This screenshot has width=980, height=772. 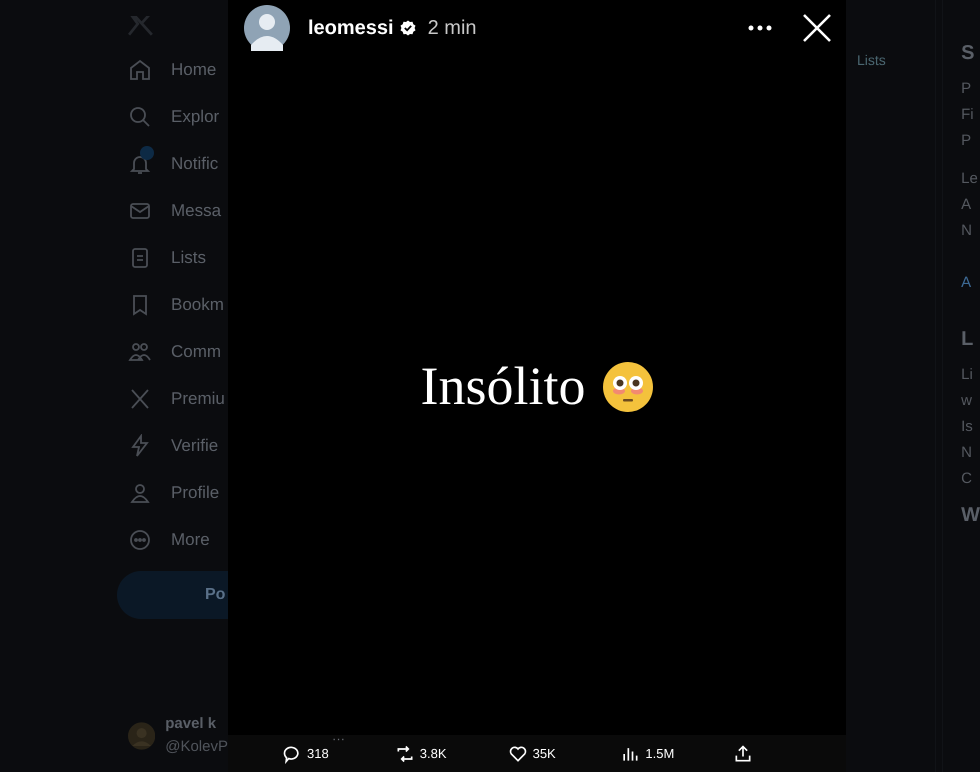 What do you see at coordinates (817, 28) in the screenshot?
I see `close-icon` at bounding box center [817, 28].